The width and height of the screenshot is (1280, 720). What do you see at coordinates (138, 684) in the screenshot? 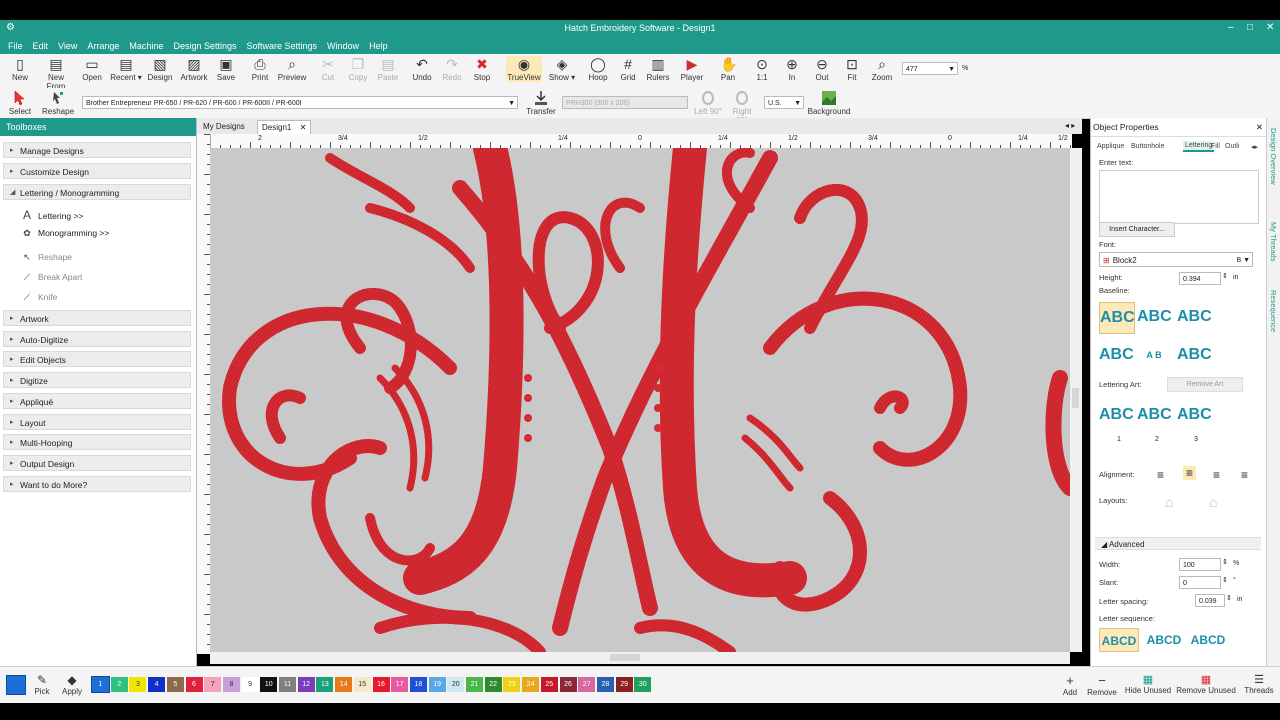
I see `thread-swatch-3: 3` at bounding box center [138, 684].